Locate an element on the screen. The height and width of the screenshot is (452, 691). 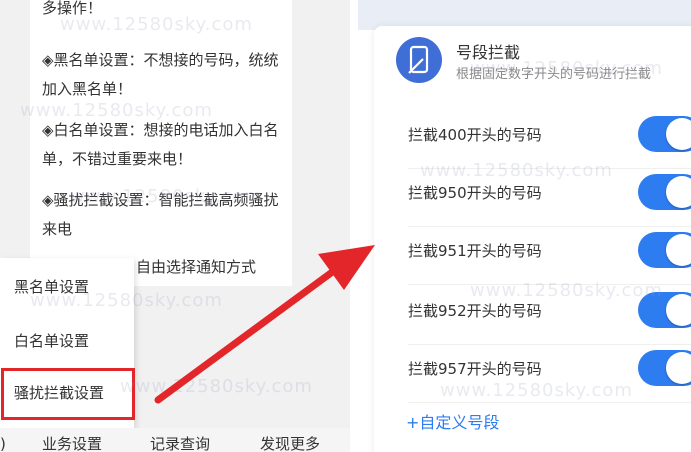
feature-subtitle: 根据固定数字开头的号码进行拦截 is located at coordinates (554, 74).